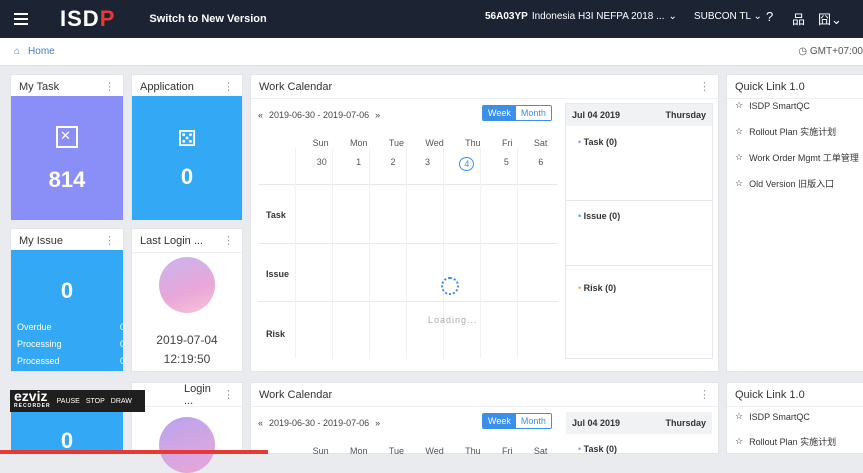 This screenshot has width=863, height=473. Describe the element at coordinates (728, 16) in the screenshot. I see `role-selector: SUBCON TL ⌄` at that location.